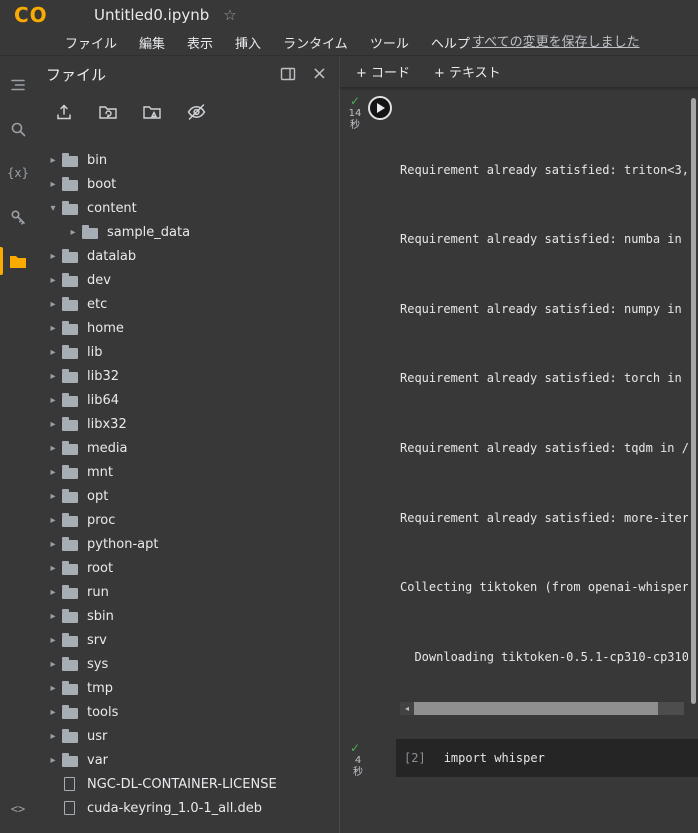  What do you see at coordinates (187, 208) in the screenshot?
I see `tree-item: ▾ content` at bounding box center [187, 208].